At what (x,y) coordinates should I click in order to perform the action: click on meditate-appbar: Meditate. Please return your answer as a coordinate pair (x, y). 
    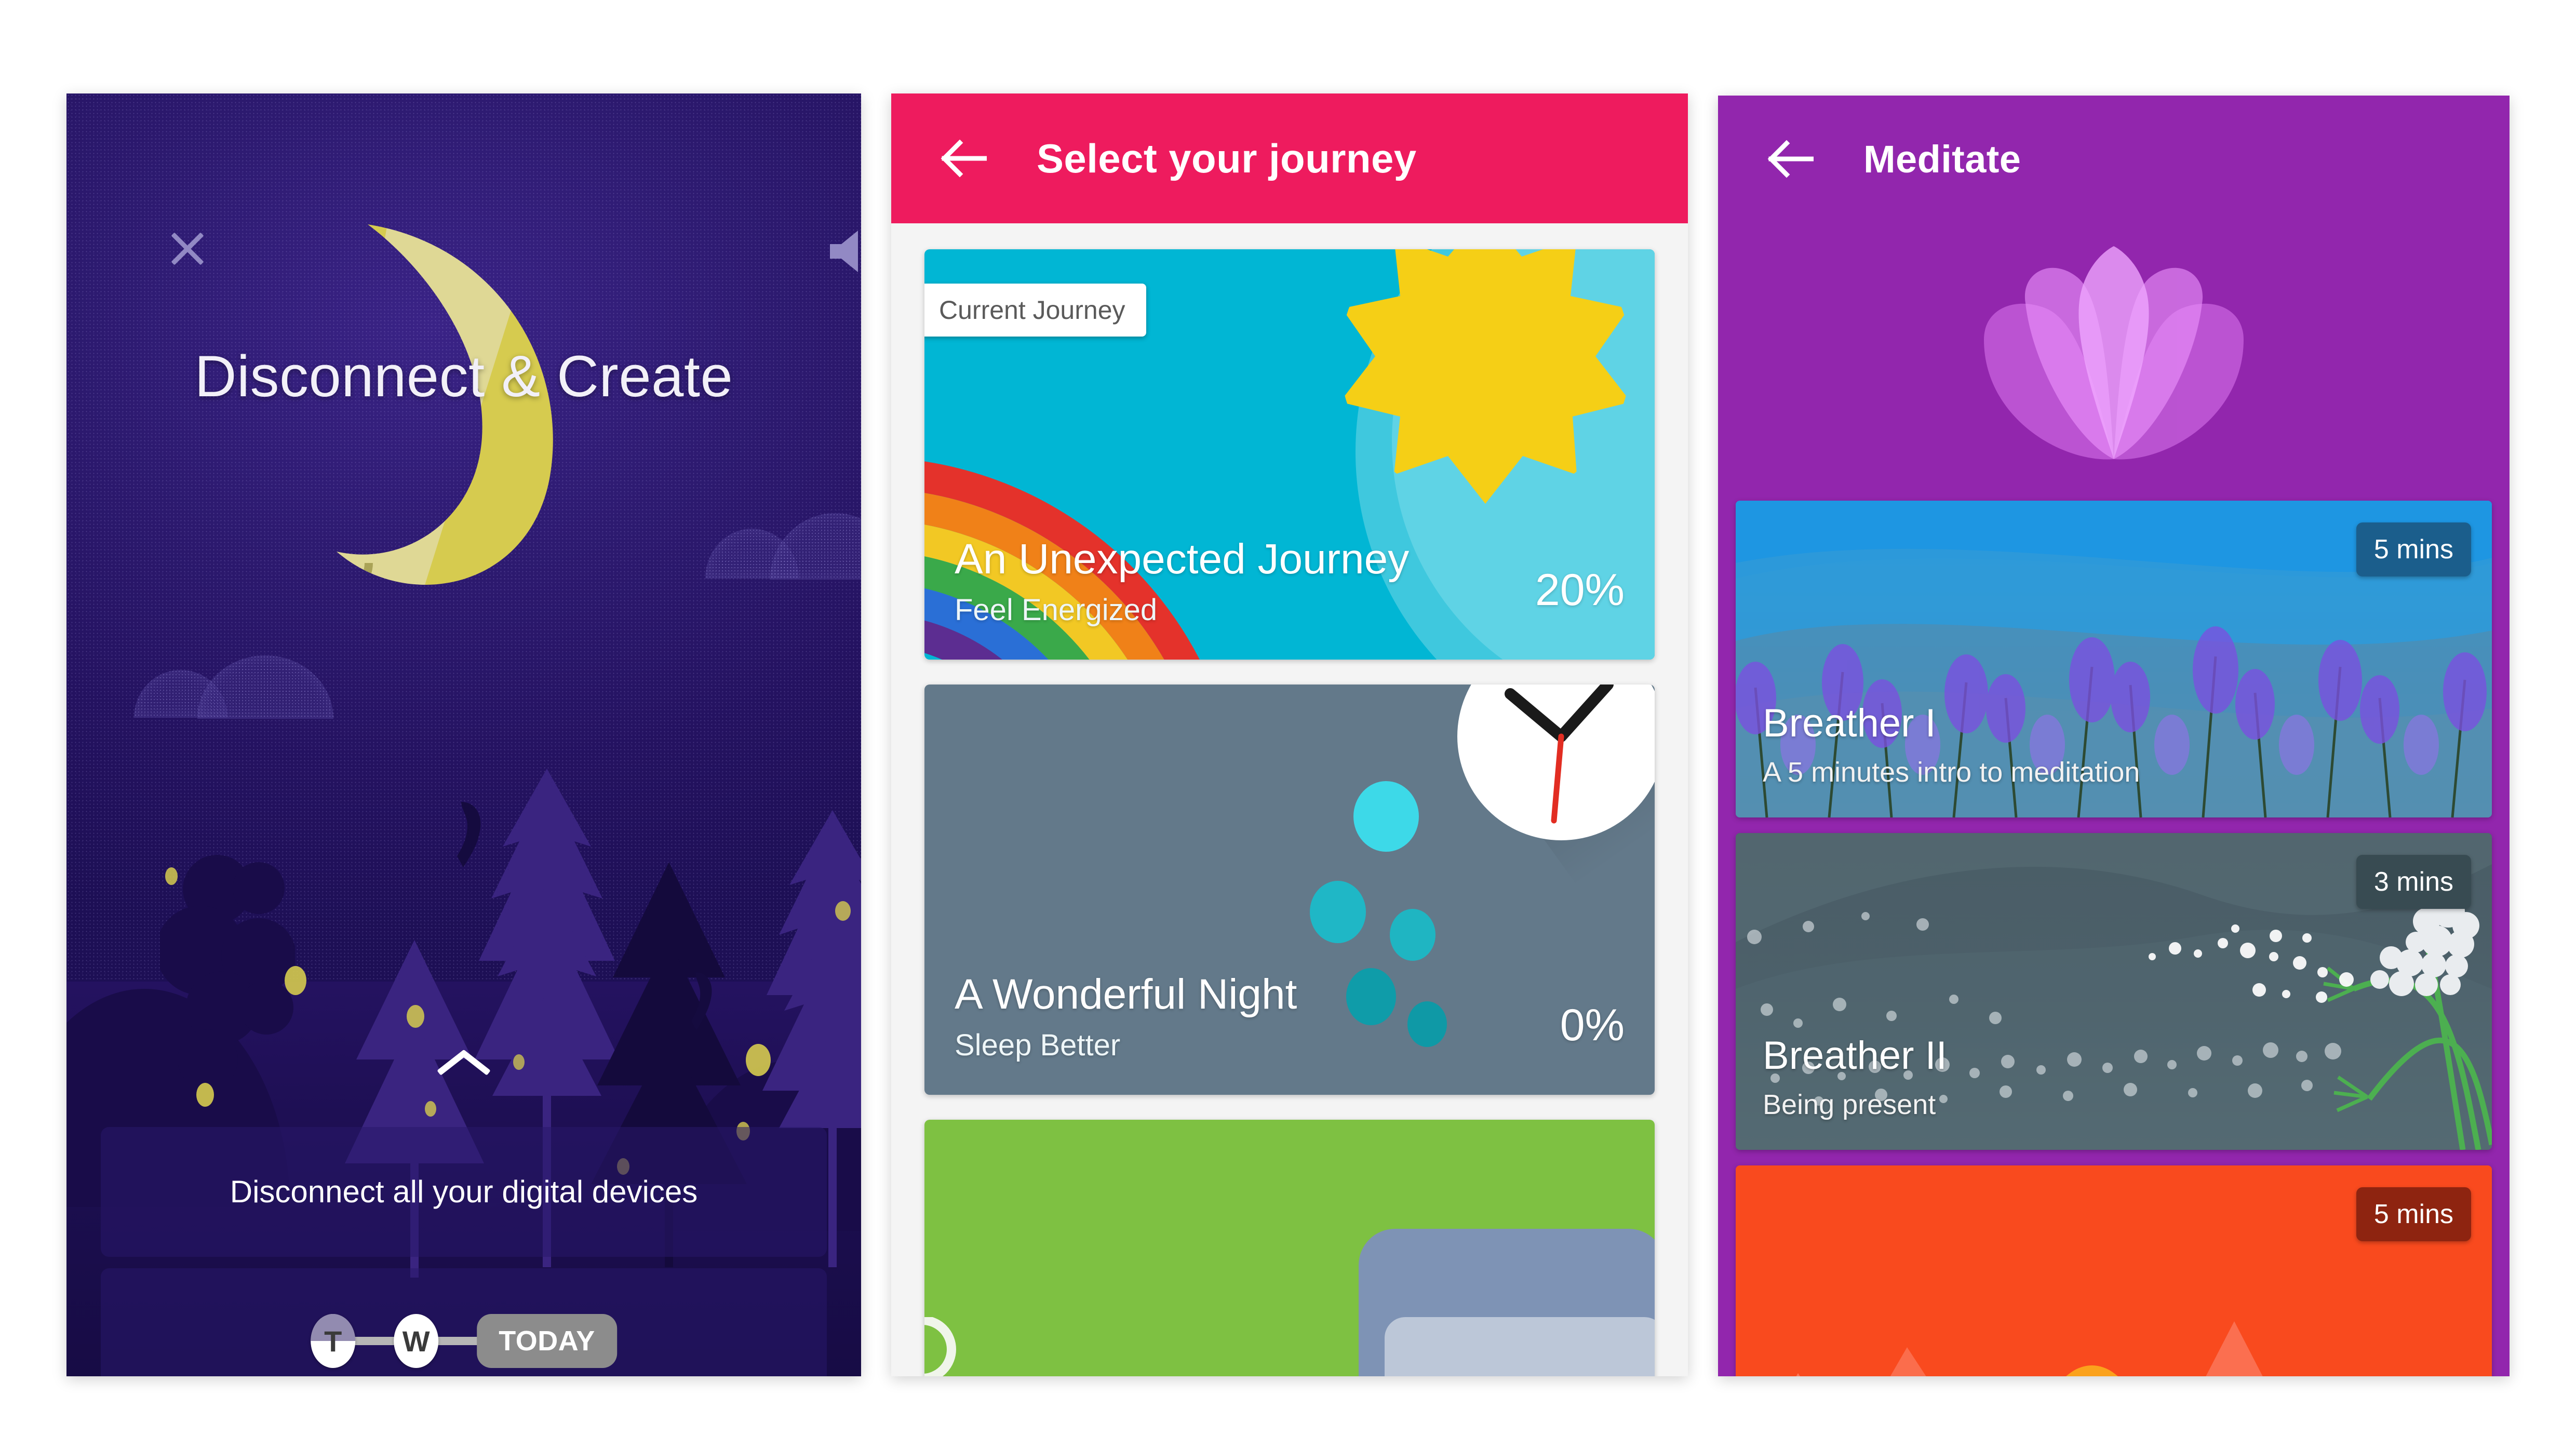
    Looking at the image, I should click on (2114, 159).